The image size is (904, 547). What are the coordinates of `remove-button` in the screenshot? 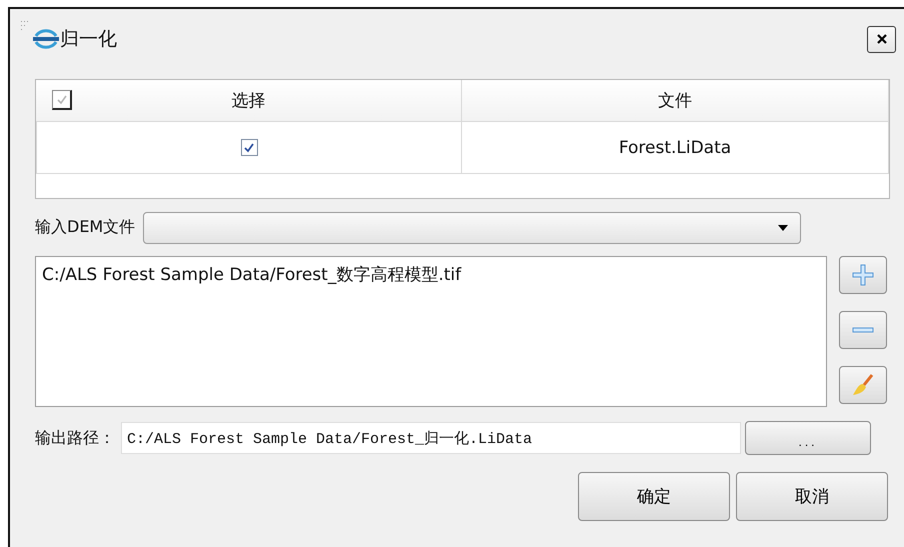 It's located at (863, 330).